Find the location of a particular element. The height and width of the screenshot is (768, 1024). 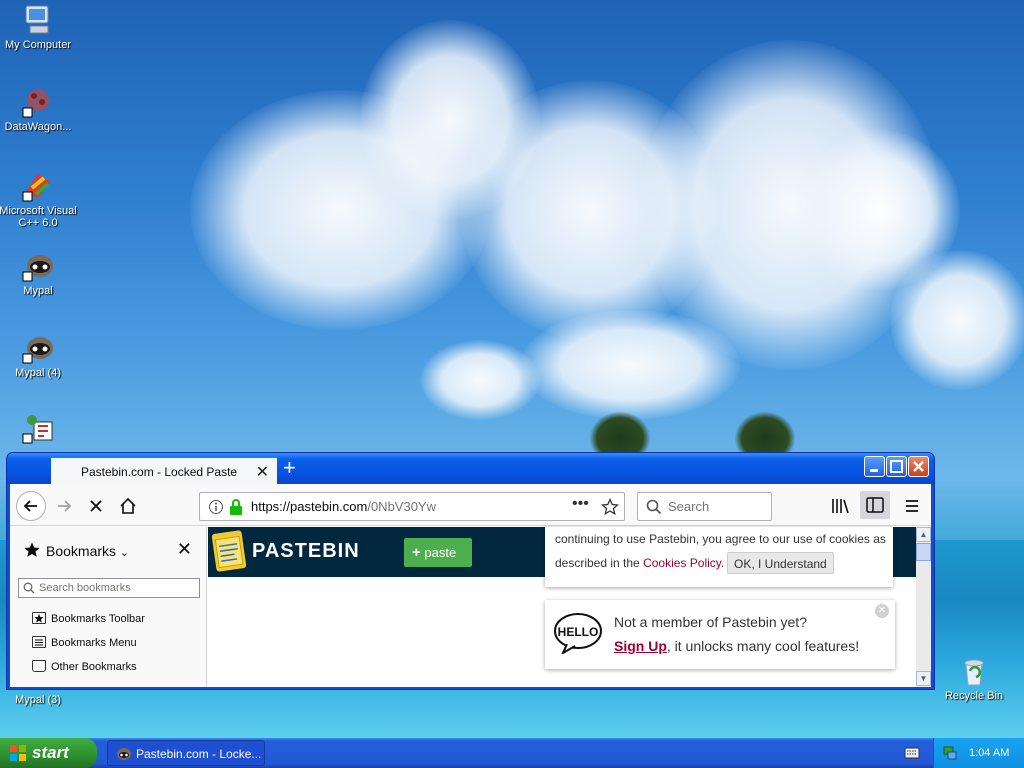

star-icon is located at coordinates (32, 551).